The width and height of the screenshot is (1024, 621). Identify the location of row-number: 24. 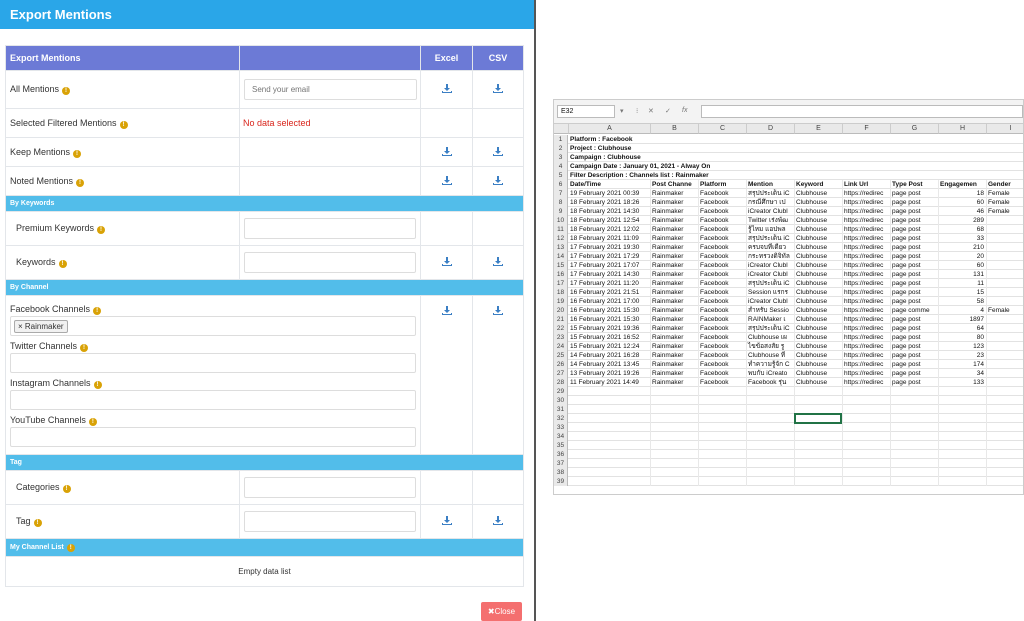
(561, 346).